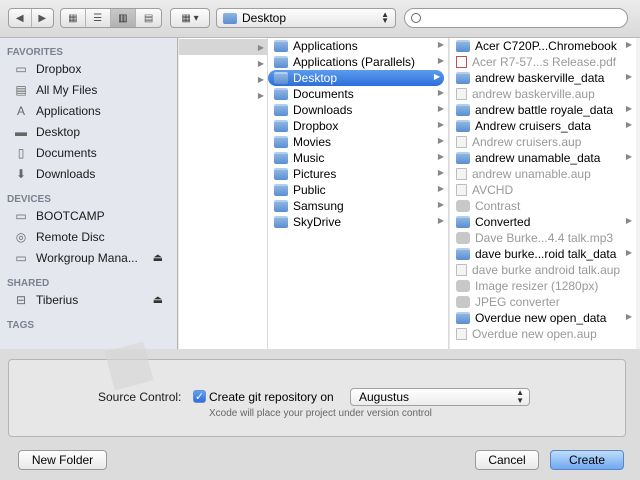 This screenshot has height=480, width=640. What do you see at coordinates (325, 46) in the screenshot?
I see `item-label: Applications` at bounding box center [325, 46].